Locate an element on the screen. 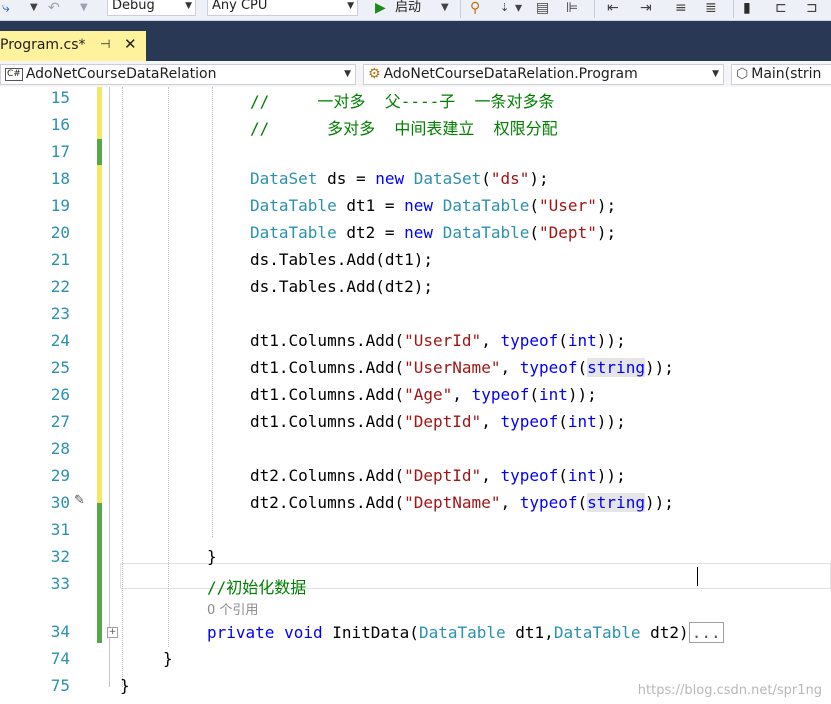  line-number: 24 is located at coordinates (60, 340).